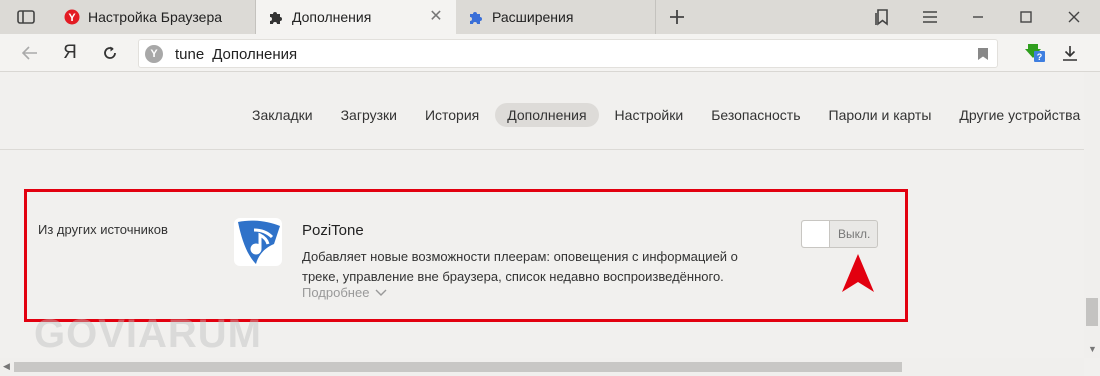 This screenshot has height=376, width=1100. I want to click on settings-nav-devices: Другие устройства, so click(1019, 115).